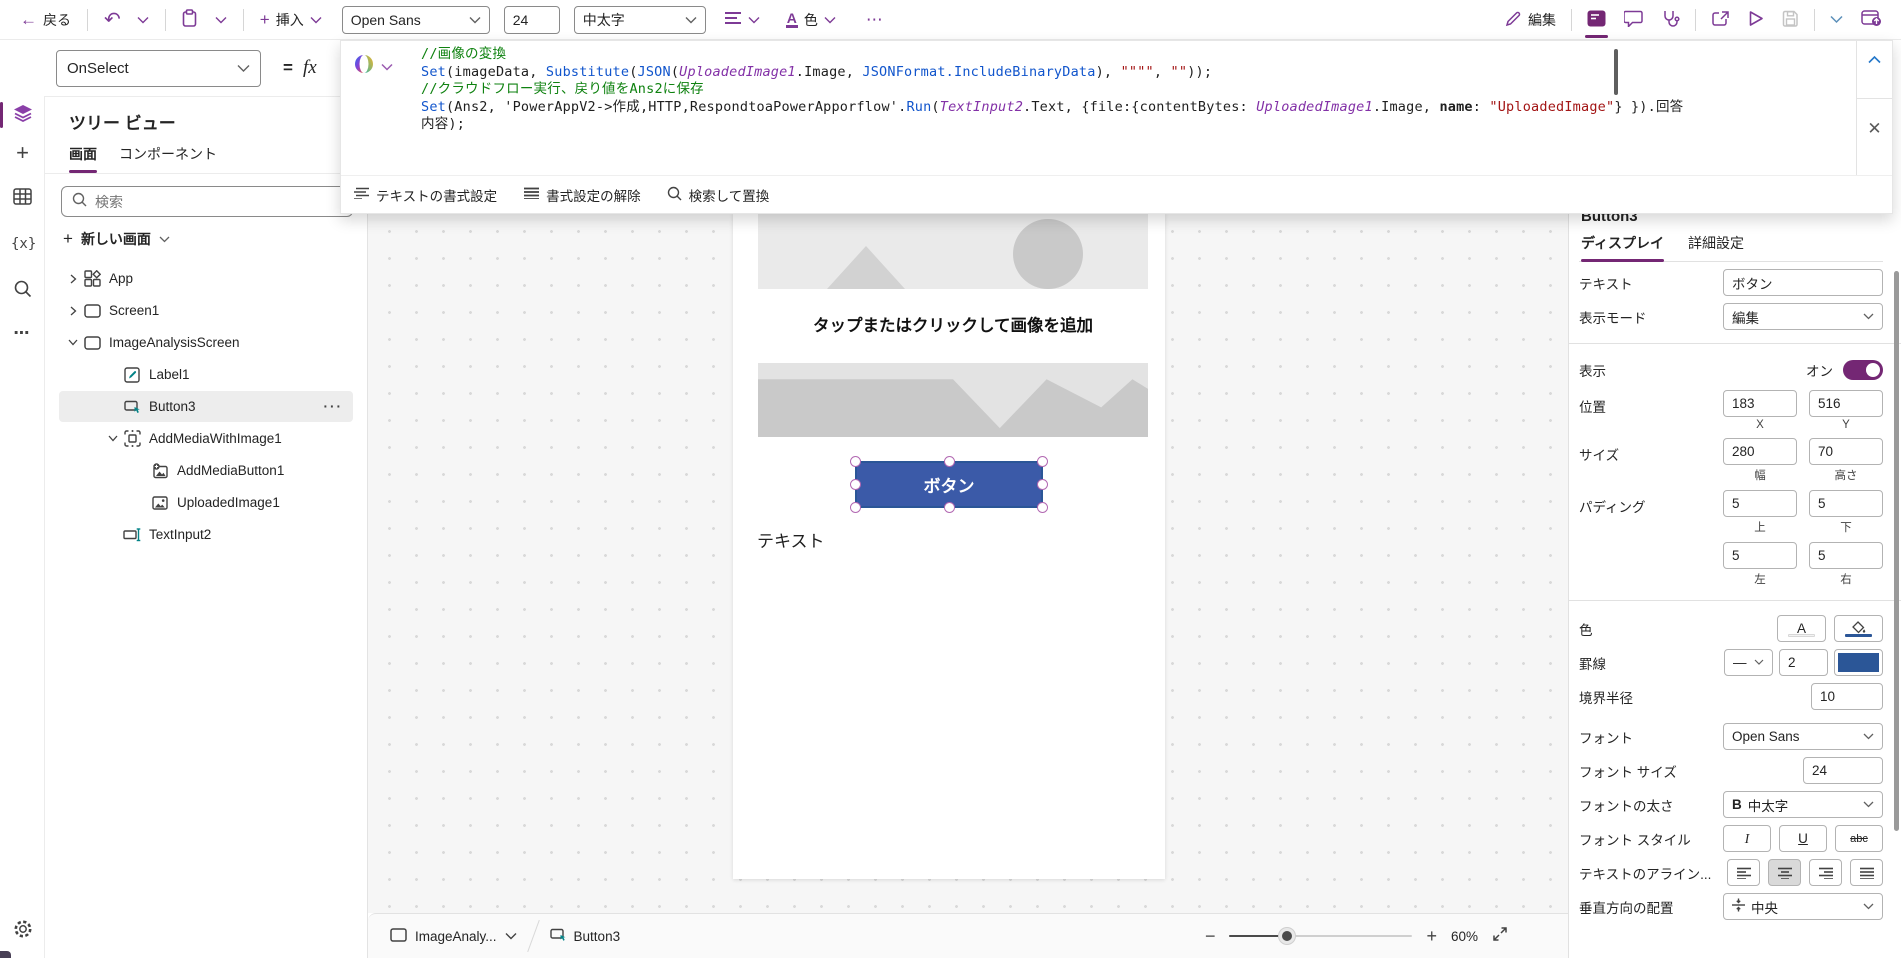  What do you see at coordinates (1784, 872) in the screenshot?
I see `align-center-button` at bounding box center [1784, 872].